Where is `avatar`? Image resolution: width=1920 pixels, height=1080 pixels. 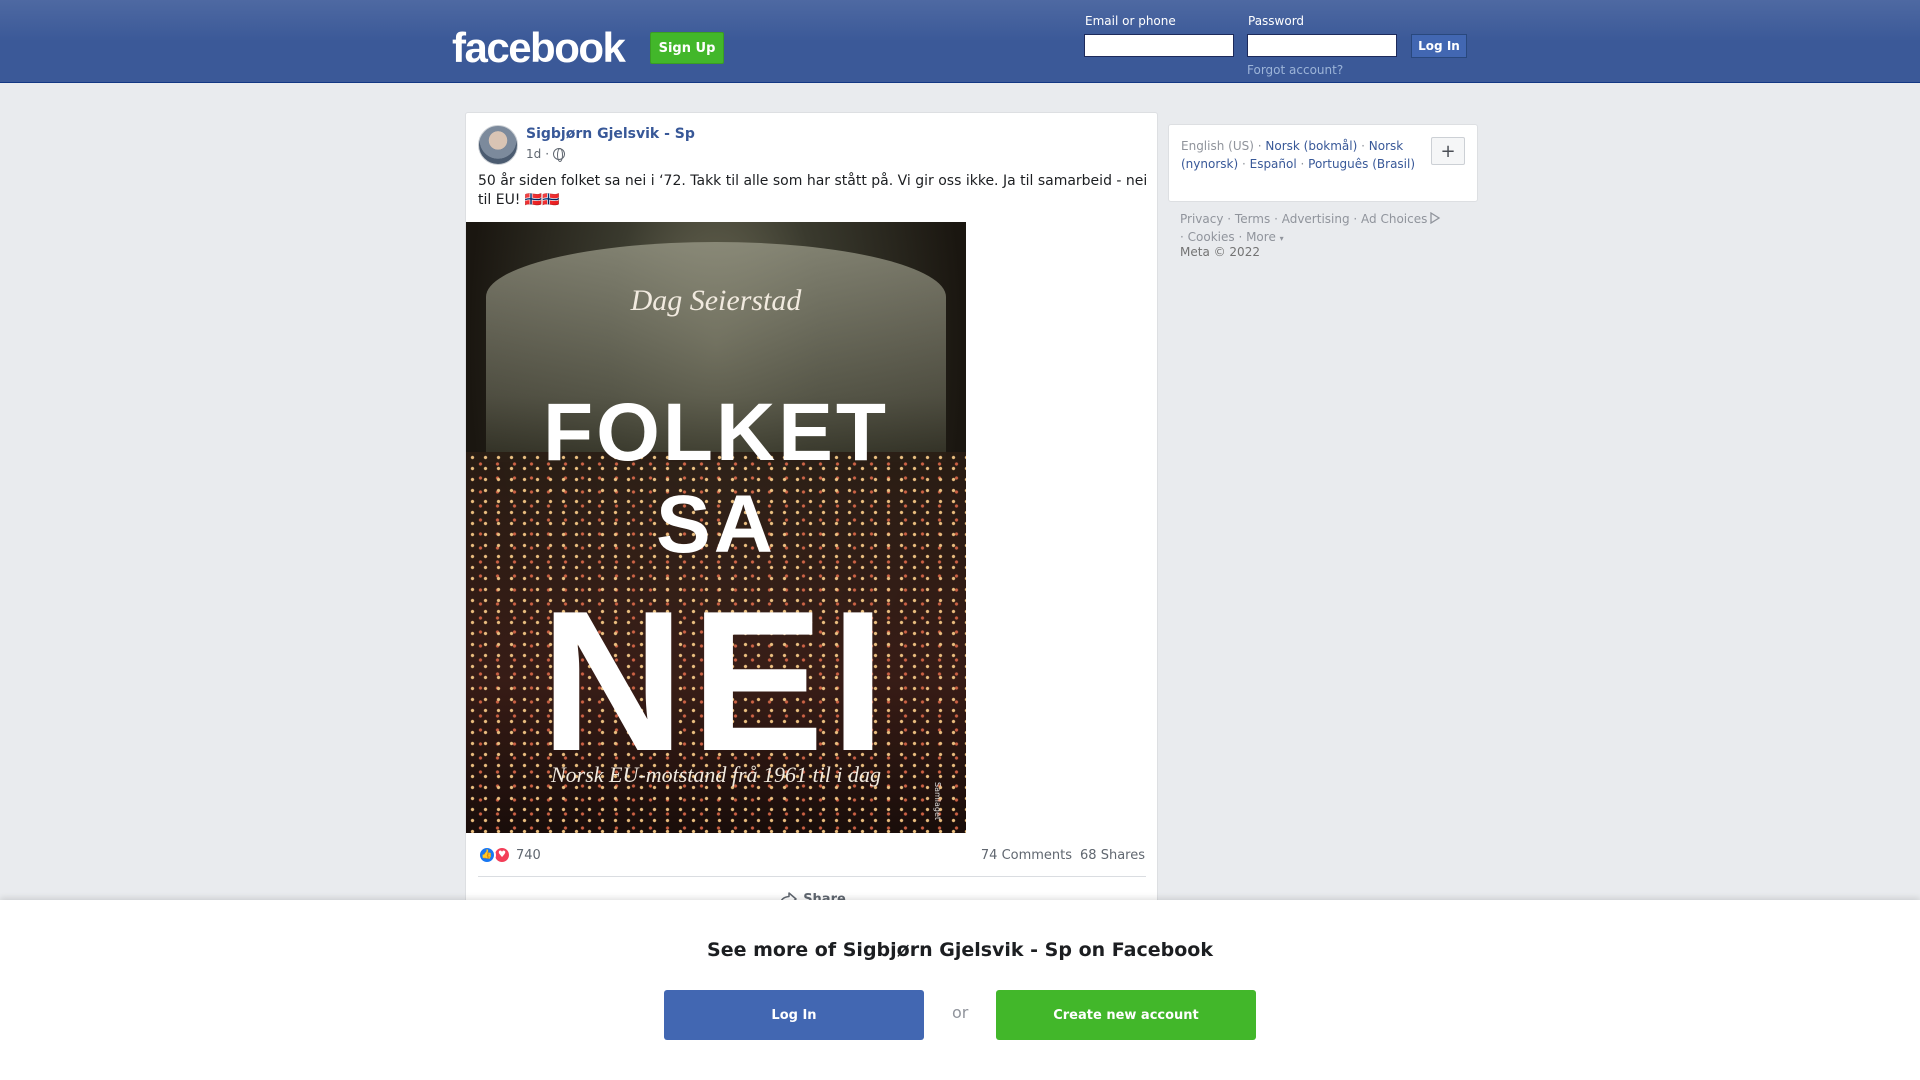 avatar is located at coordinates (498, 145).